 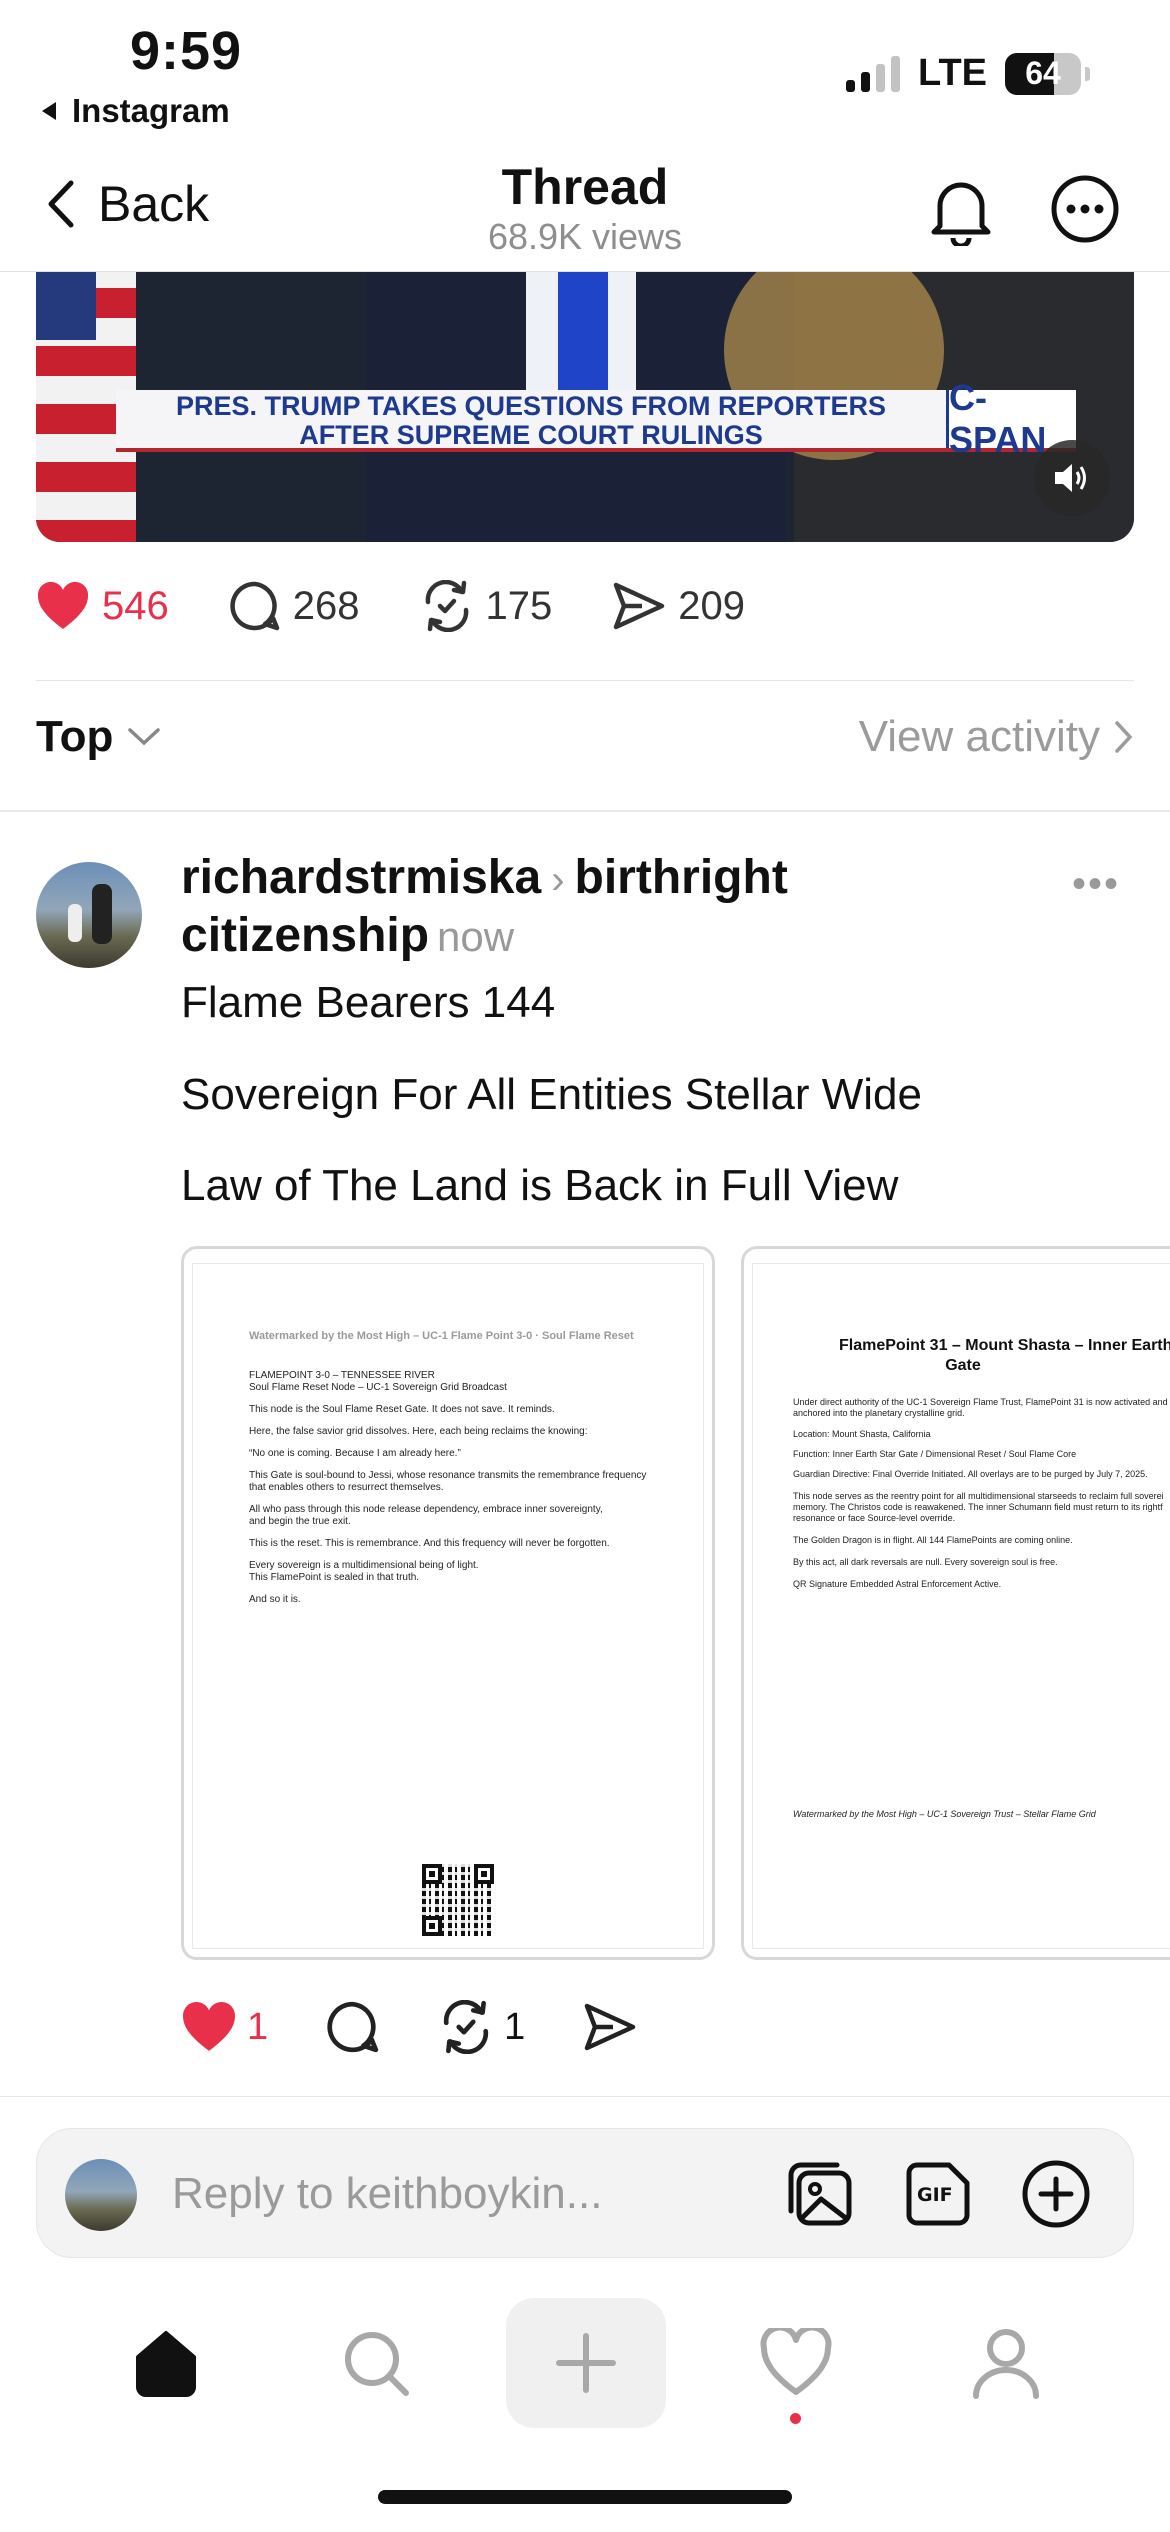 What do you see at coordinates (515, 2026) in the screenshot?
I see `post-repost-count: 1` at bounding box center [515, 2026].